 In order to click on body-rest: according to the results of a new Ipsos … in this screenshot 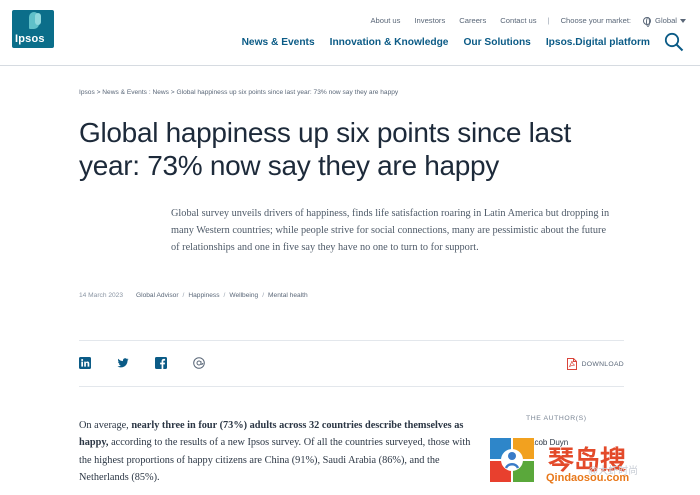, I will do `click(275, 460)`.